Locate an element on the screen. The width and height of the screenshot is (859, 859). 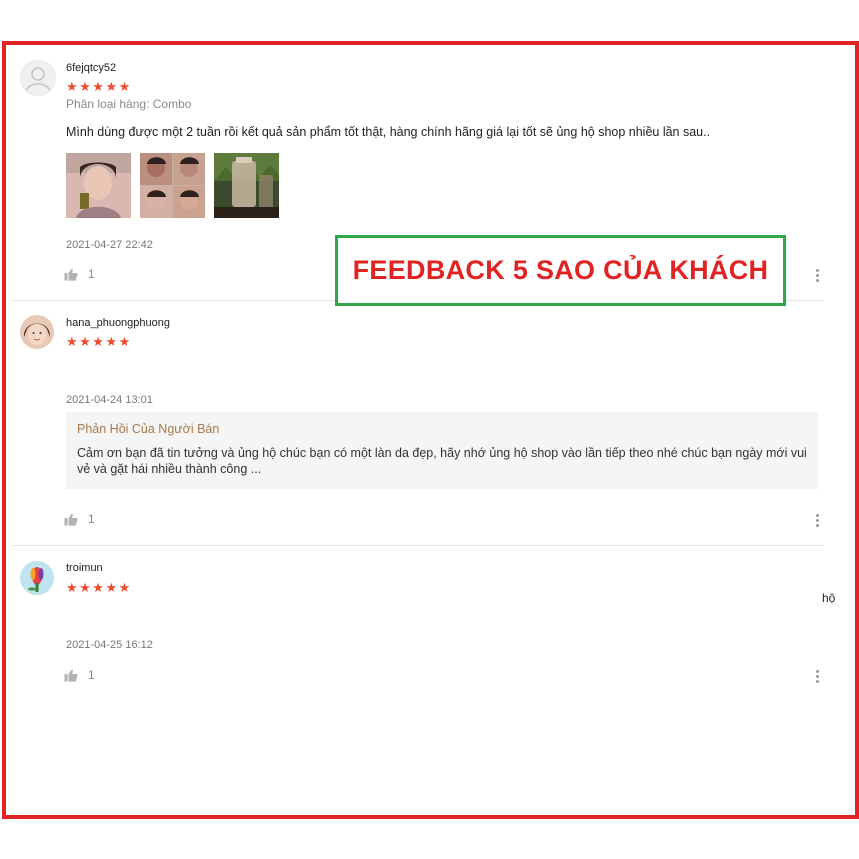
reviewer-username: 6fejqtcy52 is located at coordinates (91, 68).